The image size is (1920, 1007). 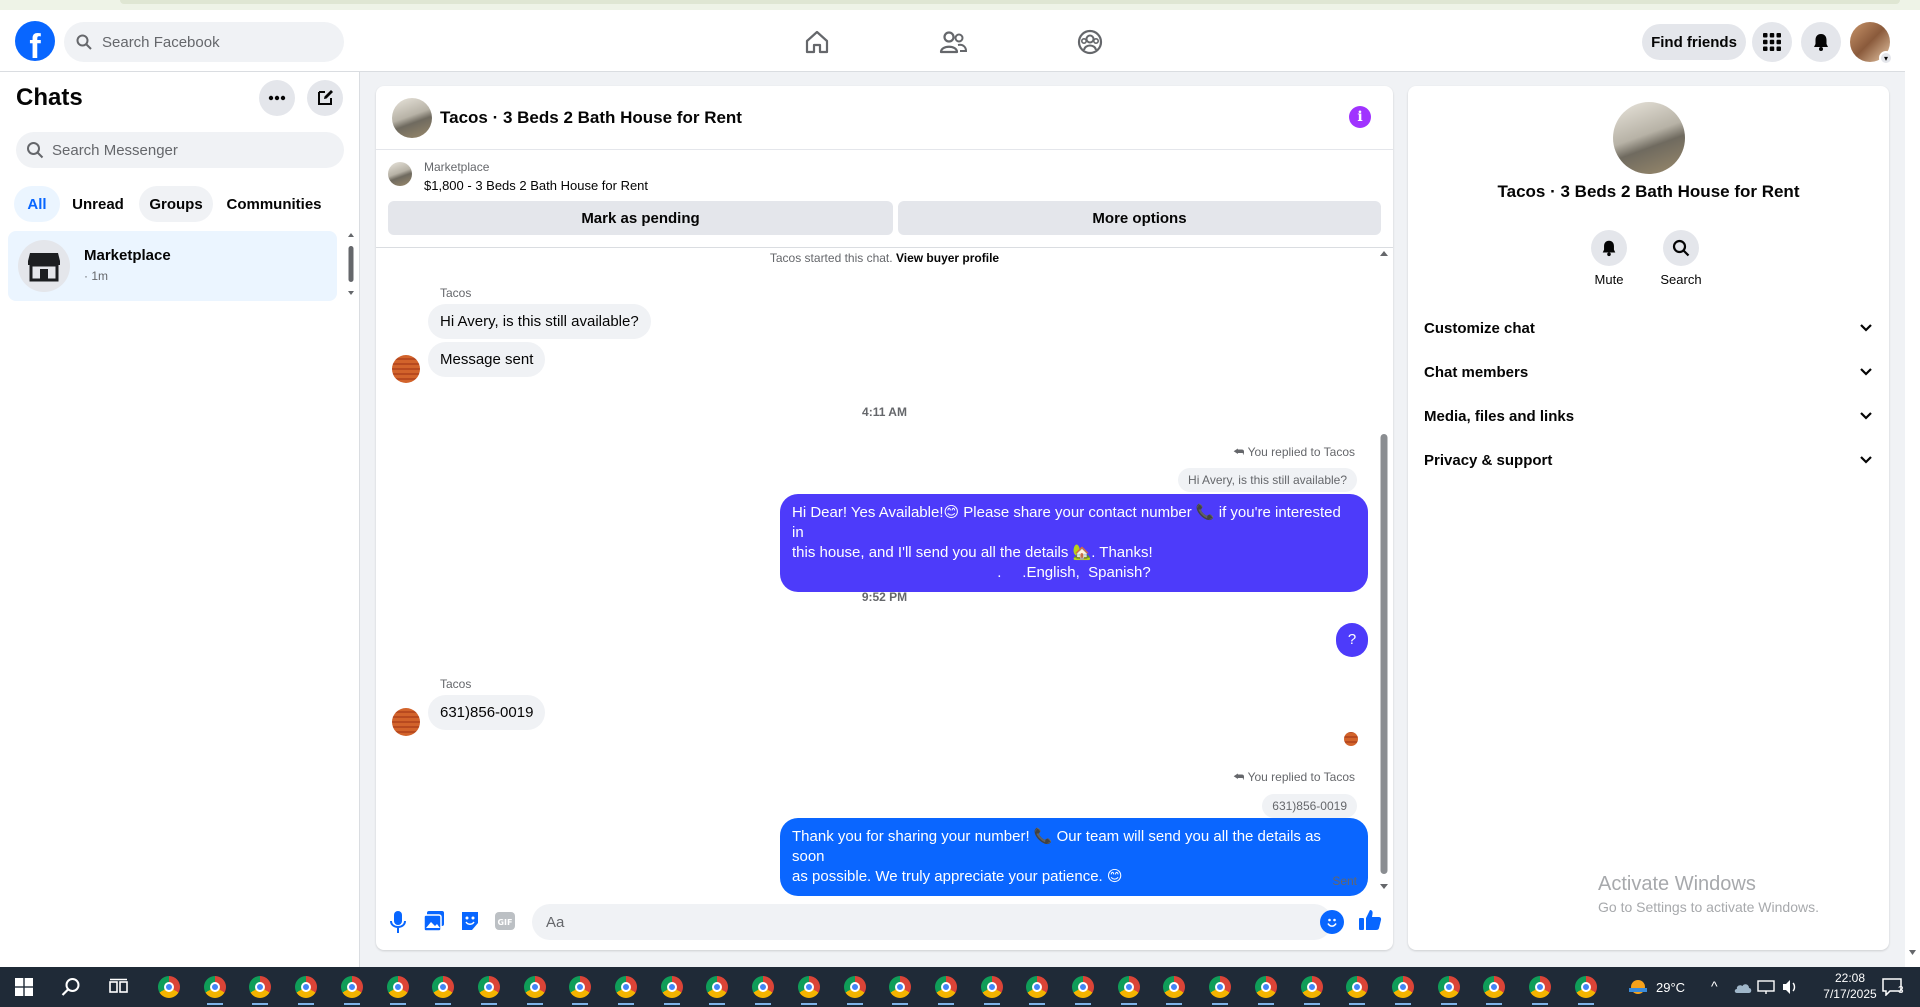 I want to click on task-view-icon, so click(x=119, y=987).